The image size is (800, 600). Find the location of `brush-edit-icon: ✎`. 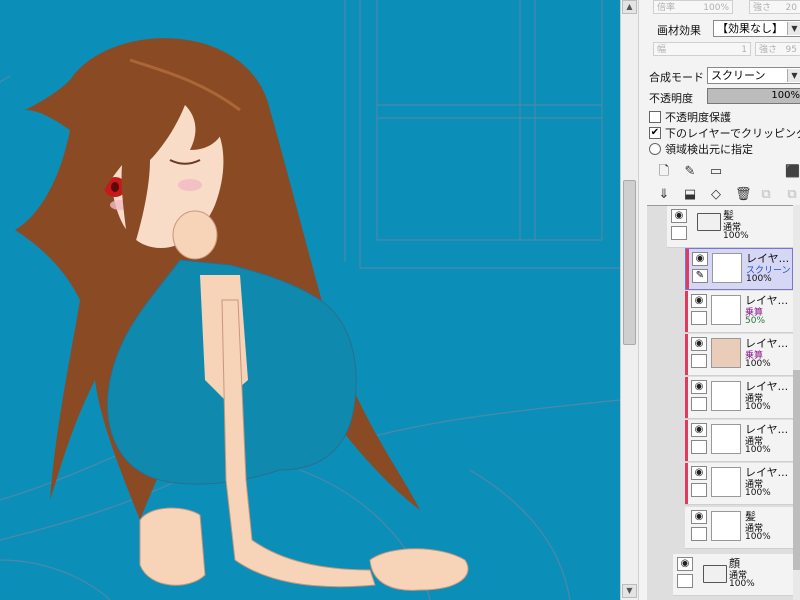

brush-edit-icon: ✎ is located at coordinates (700, 276).